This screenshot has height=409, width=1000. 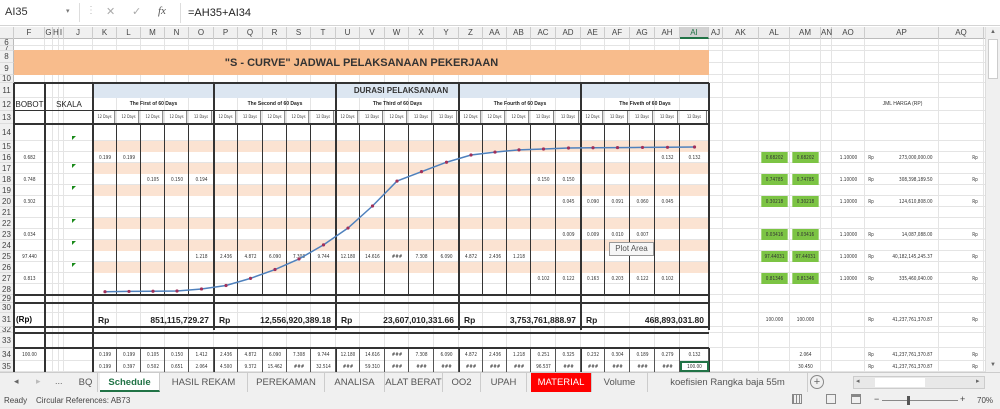 I want to click on page-layout-icon, so click(x=831, y=399).